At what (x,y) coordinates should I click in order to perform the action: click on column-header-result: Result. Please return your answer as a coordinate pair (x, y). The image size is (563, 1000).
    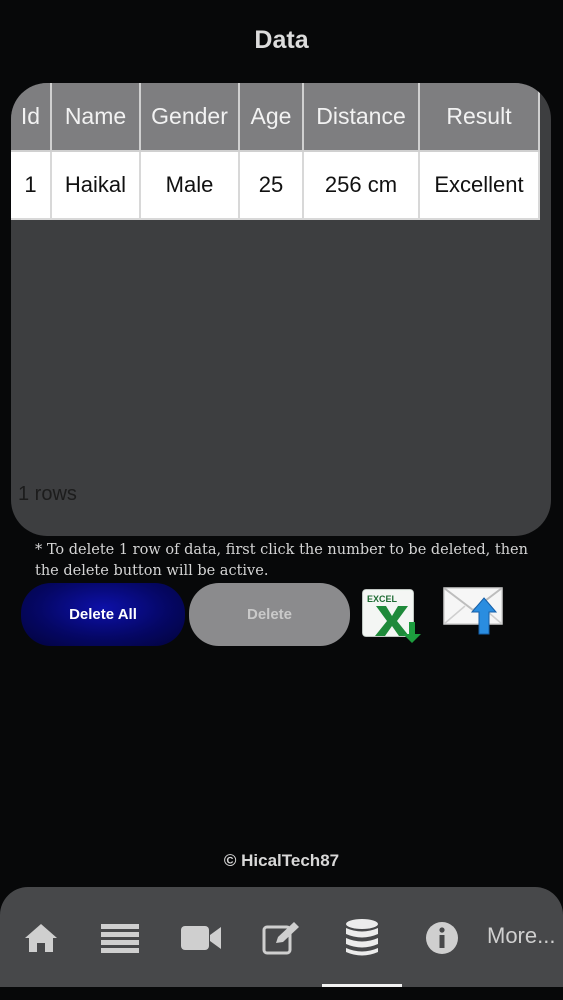
    Looking at the image, I should click on (479, 117).